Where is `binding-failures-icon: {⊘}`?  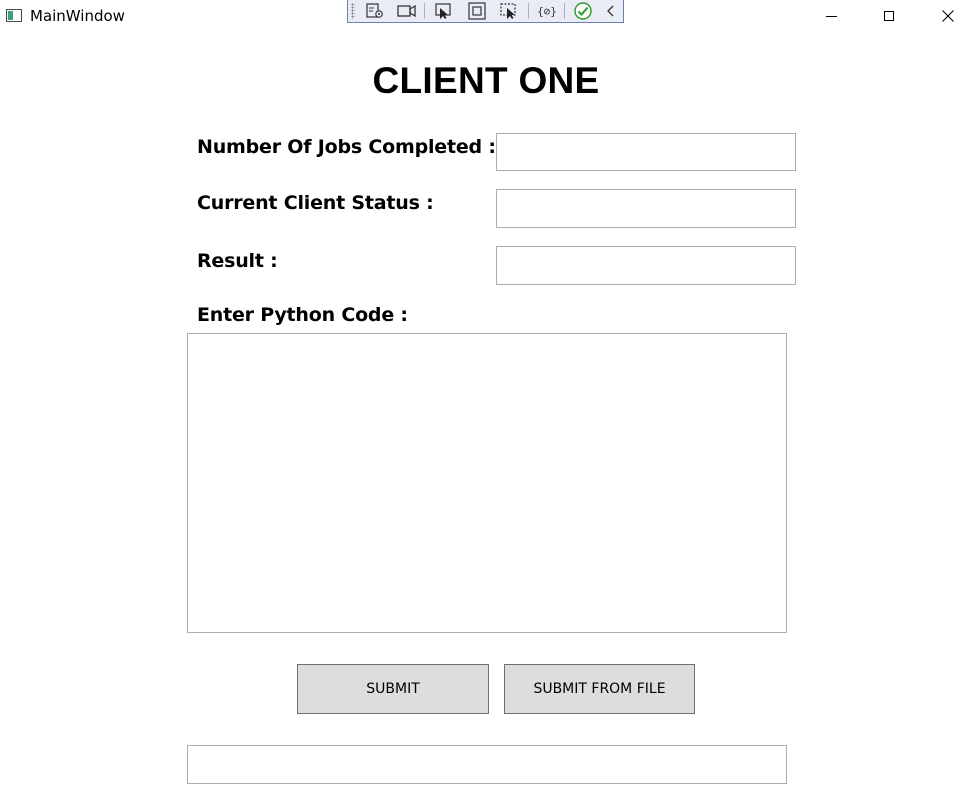 binding-failures-icon: {⊘} is located at coordinates (547, 11).